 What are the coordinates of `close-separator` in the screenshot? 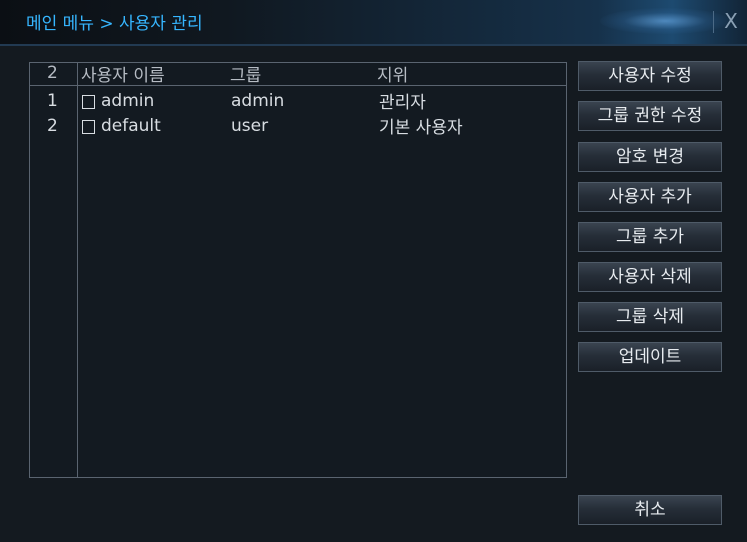 It's located at (713, 22).